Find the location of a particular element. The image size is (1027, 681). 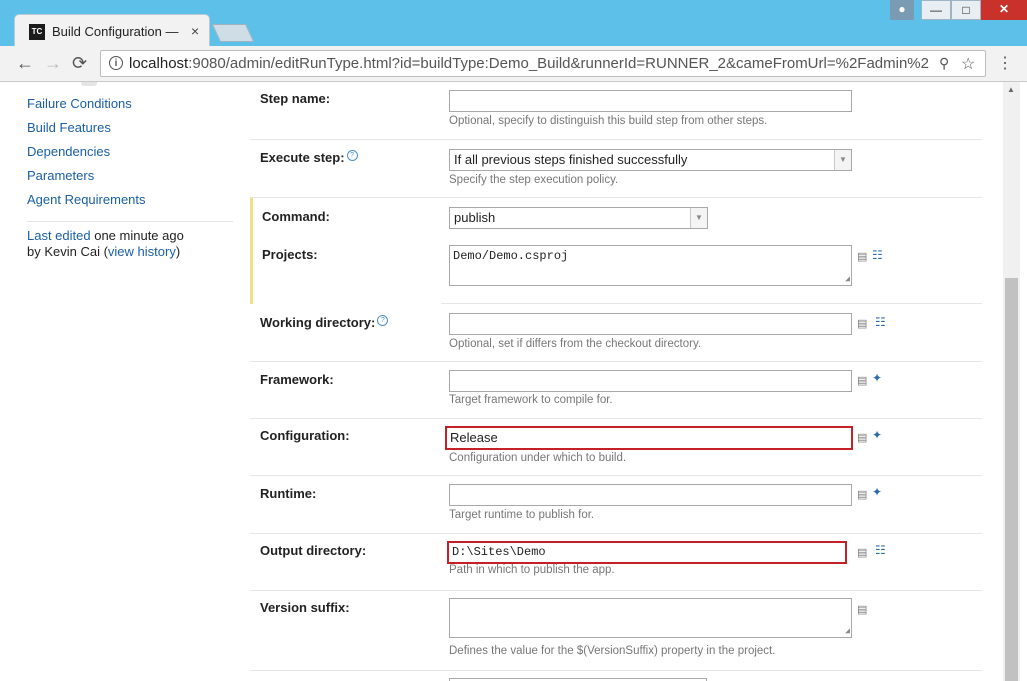

runtime-label: Runtime: is located at coordinates (288, 493).